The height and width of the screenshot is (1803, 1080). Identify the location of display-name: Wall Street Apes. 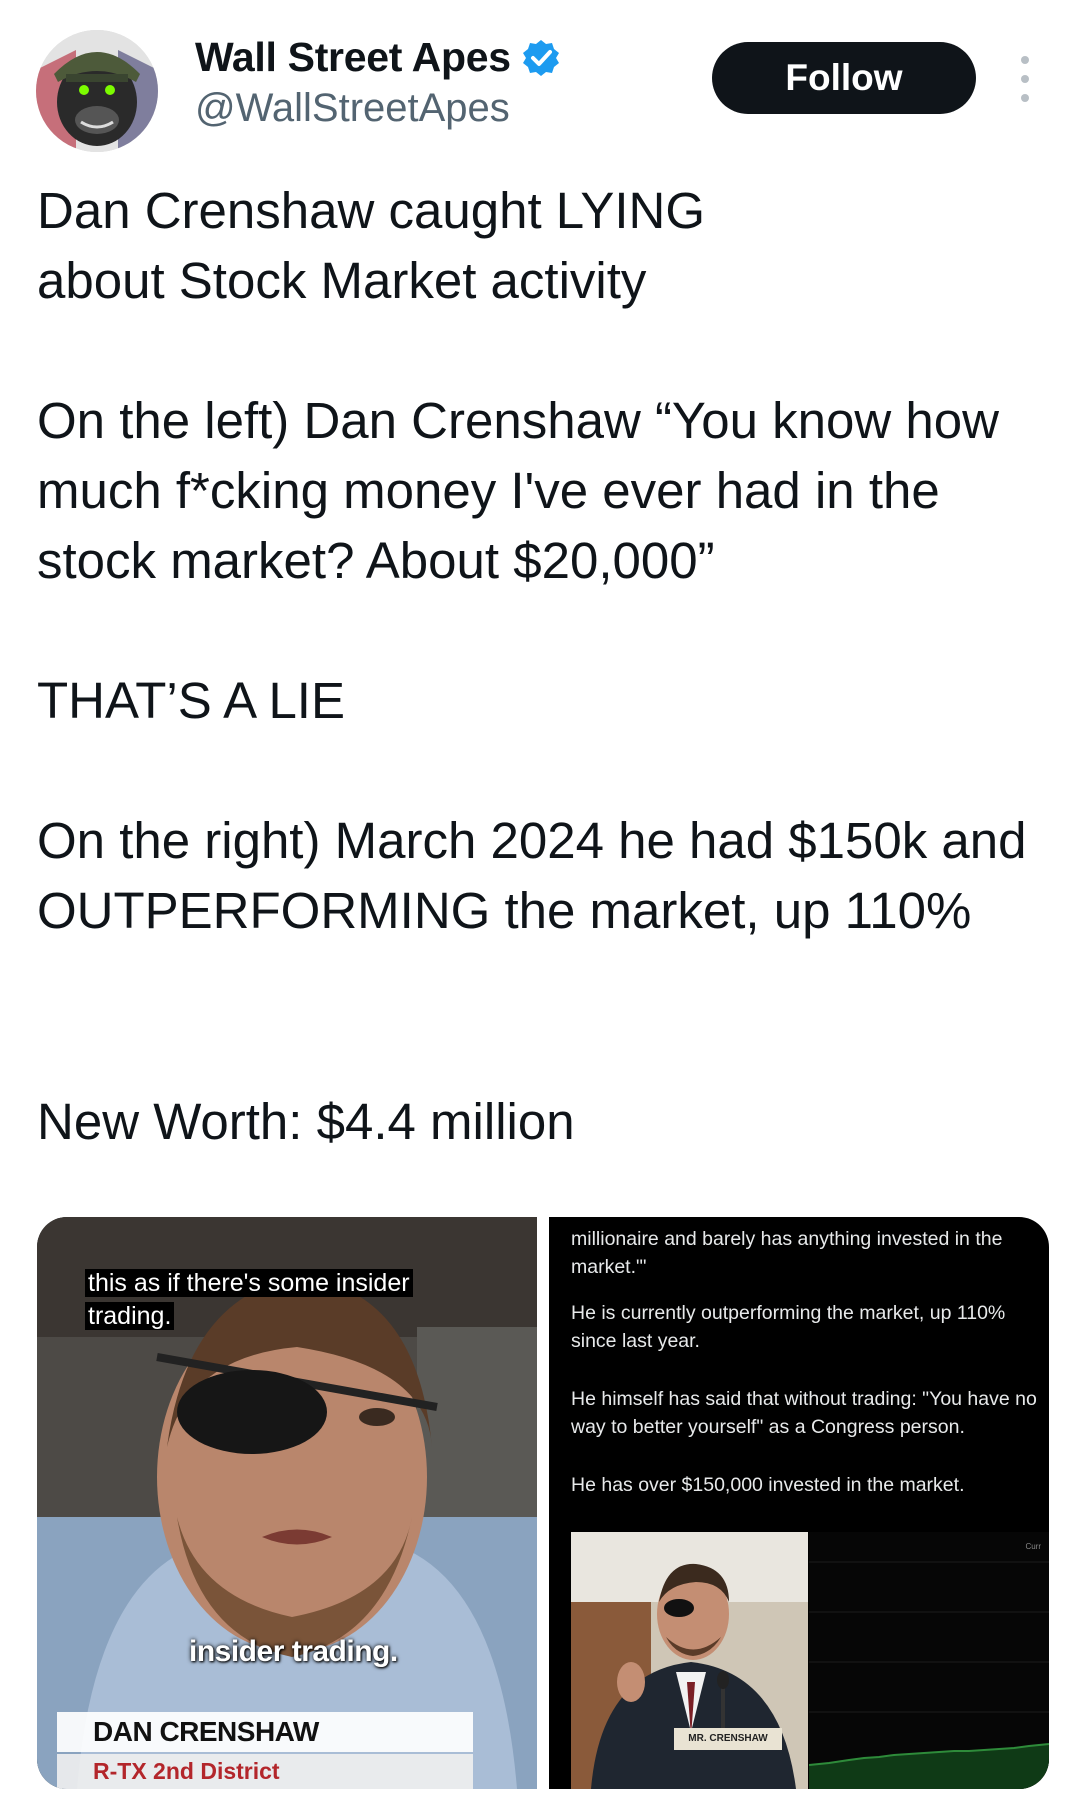
(353, 57).